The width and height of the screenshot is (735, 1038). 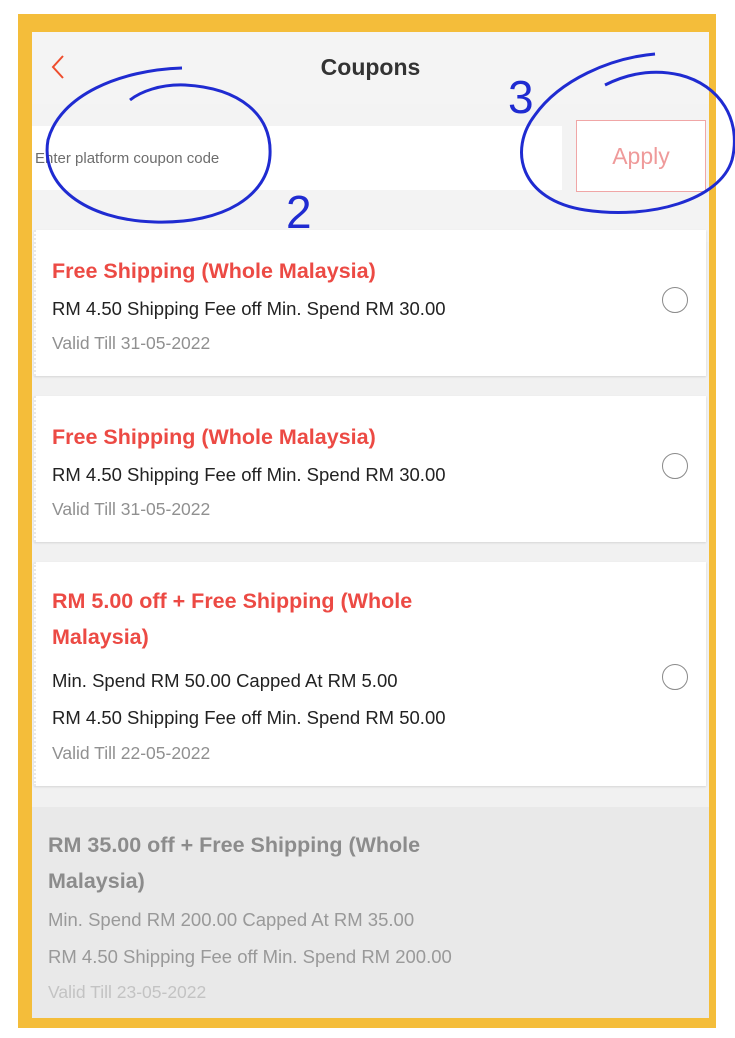 I want to click on page-title: Coupons, so click(x=370, y=67).